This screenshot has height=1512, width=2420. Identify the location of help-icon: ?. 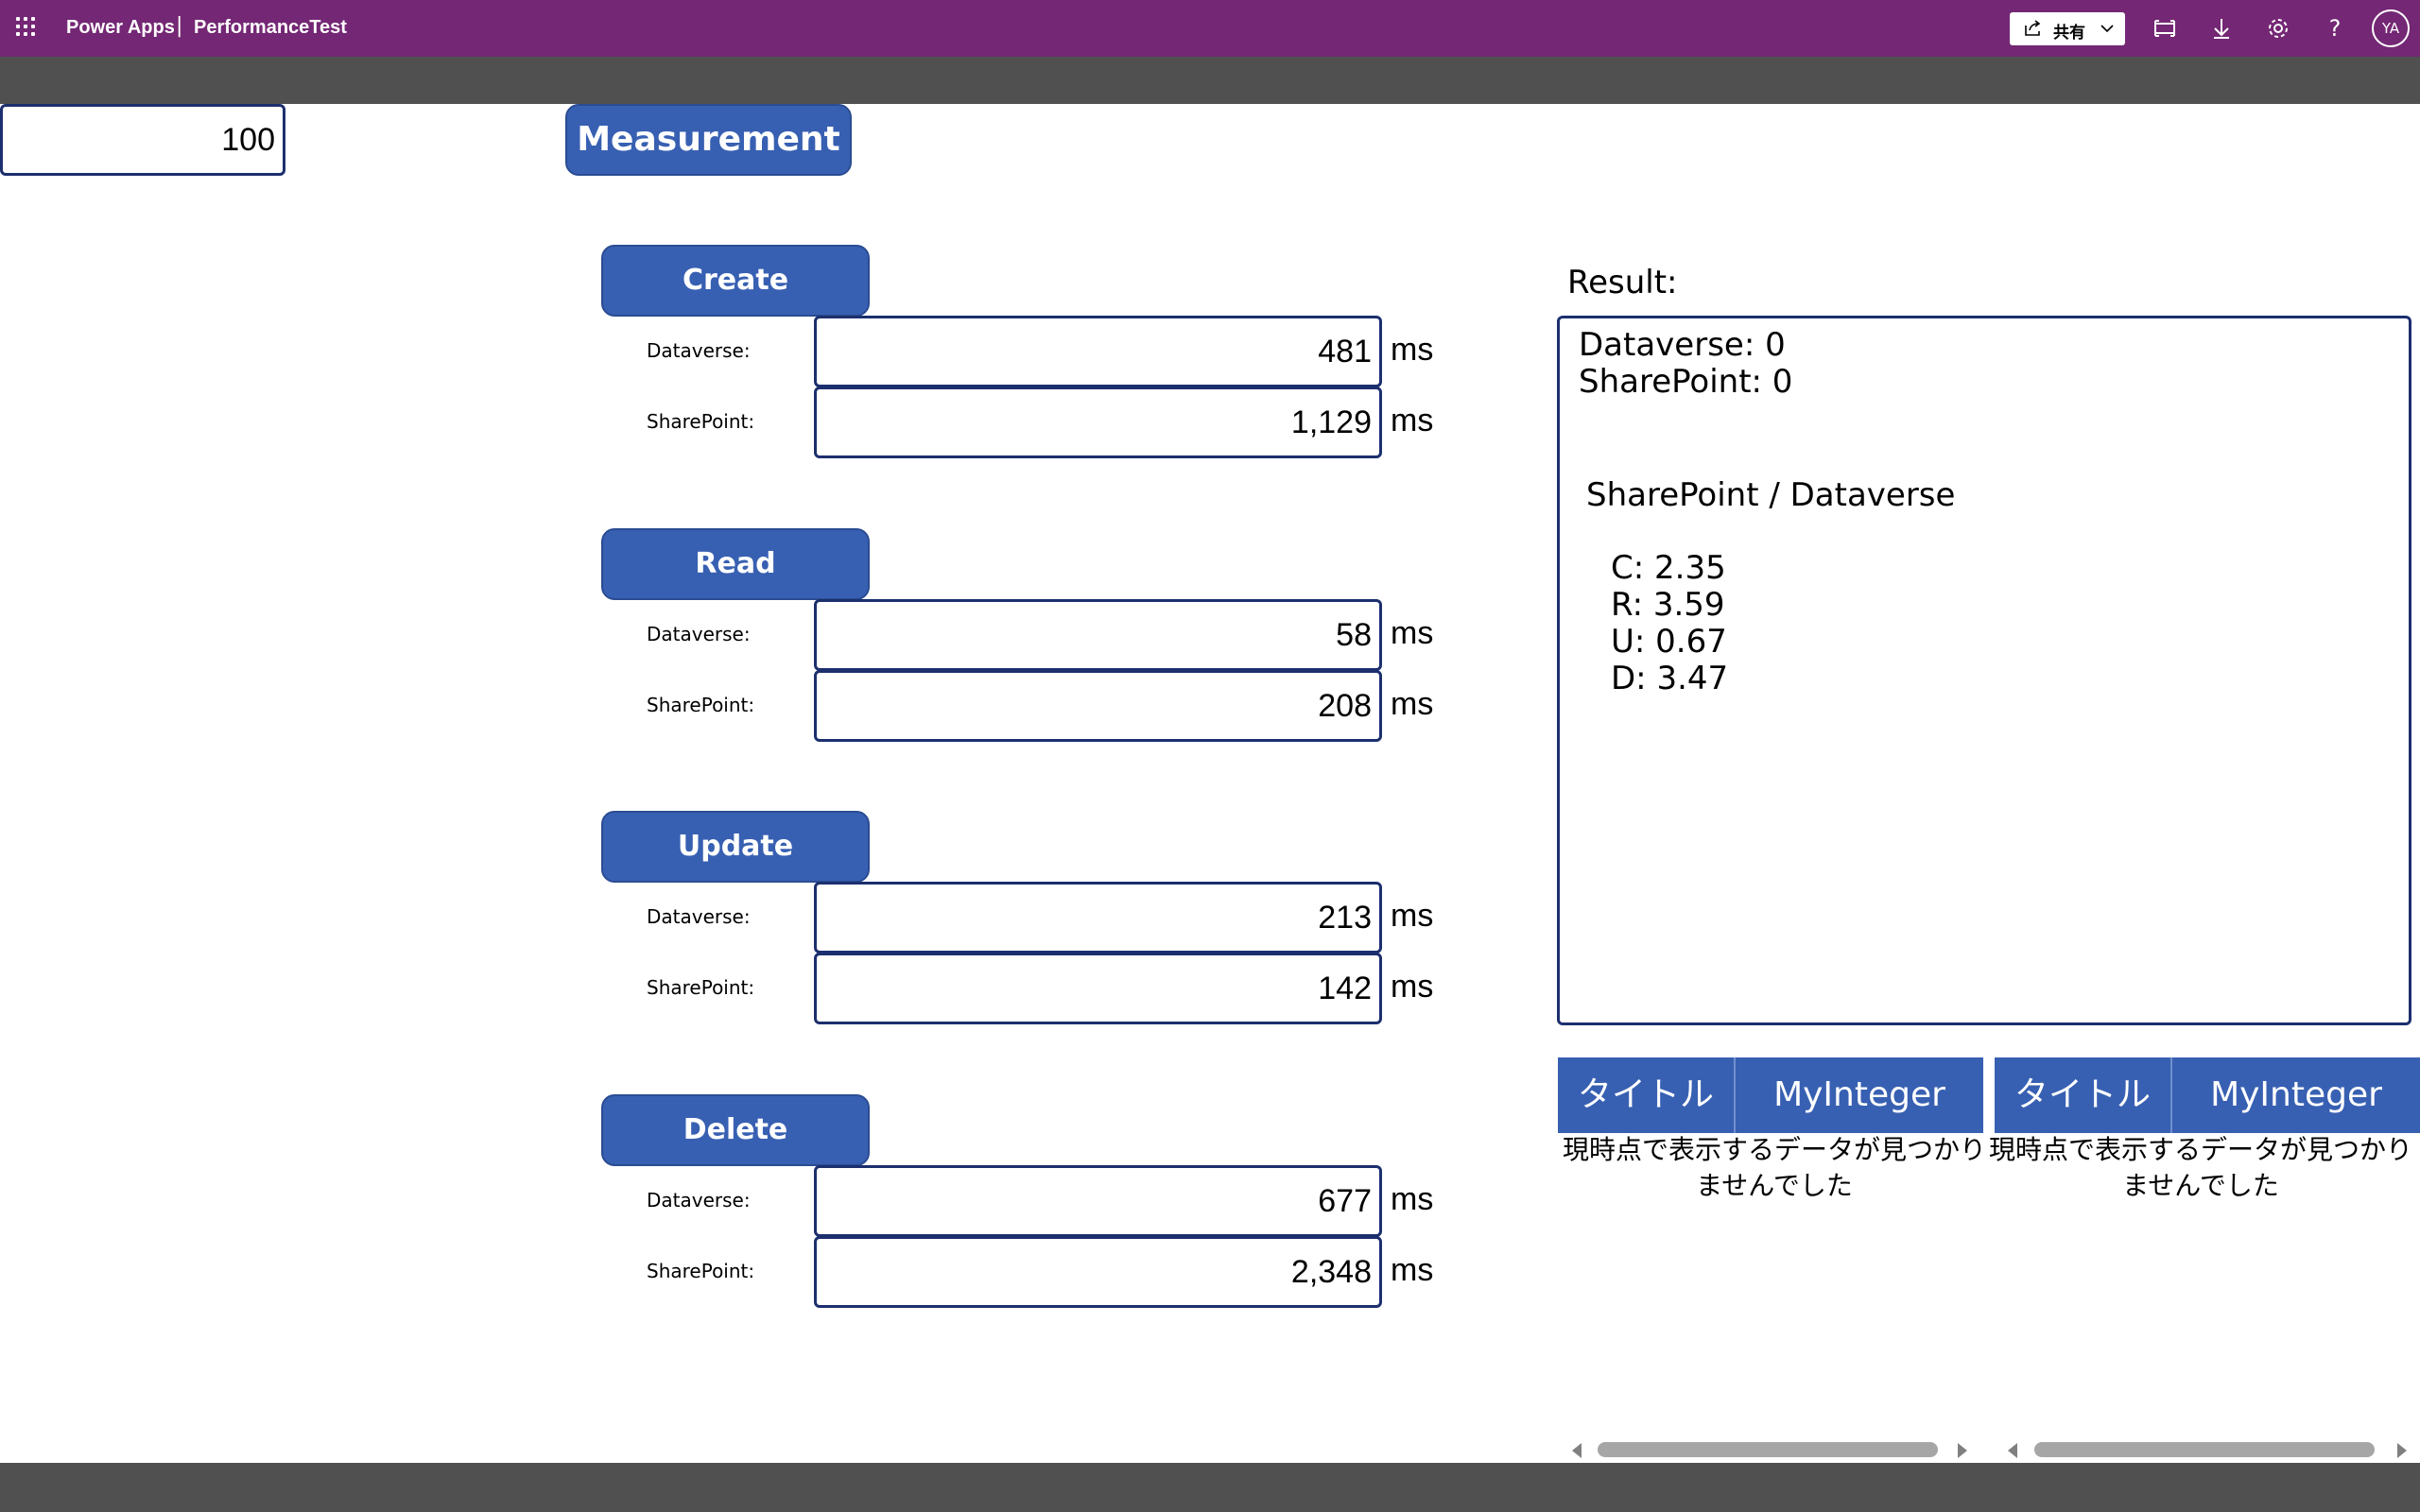
(2335, 28).